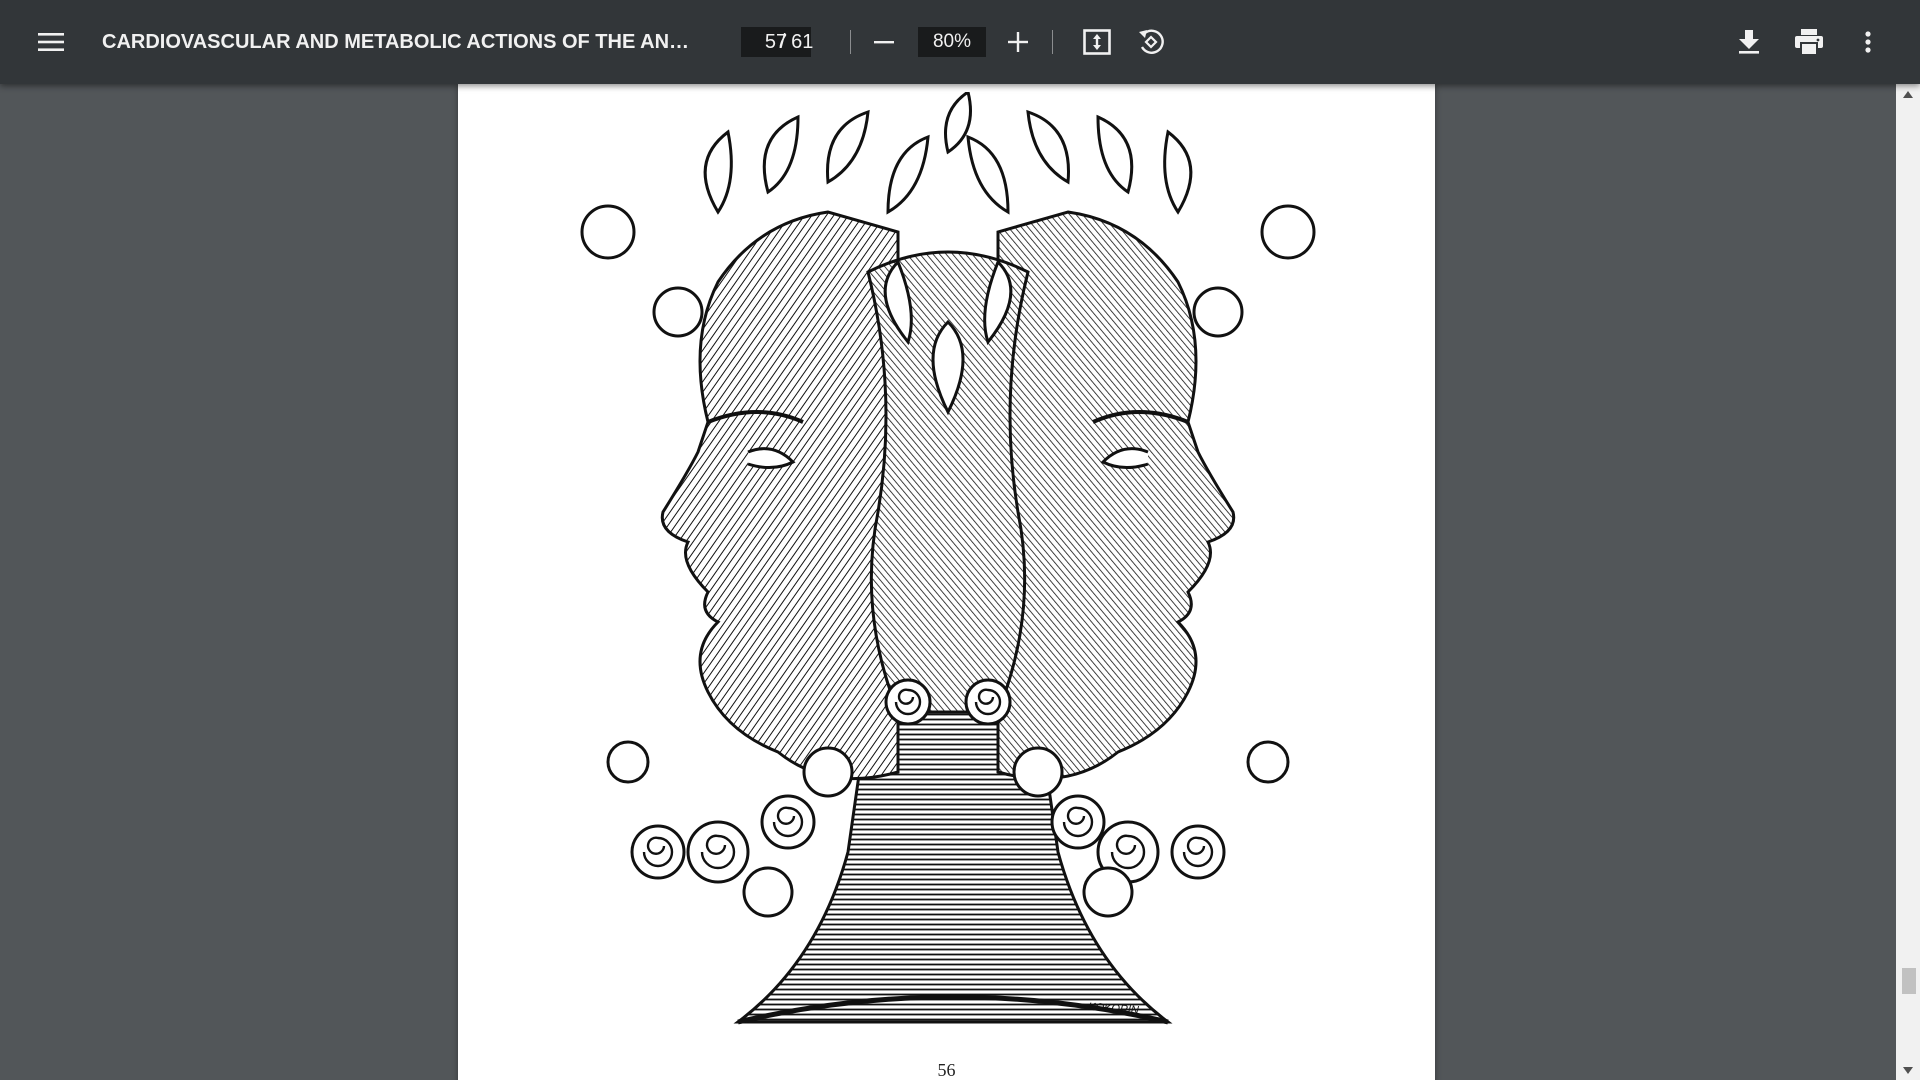 Image resolution: width=1920 pixels, height=1080 pixels. I want to click on scroll-up-arrow, so click(1908, 94).